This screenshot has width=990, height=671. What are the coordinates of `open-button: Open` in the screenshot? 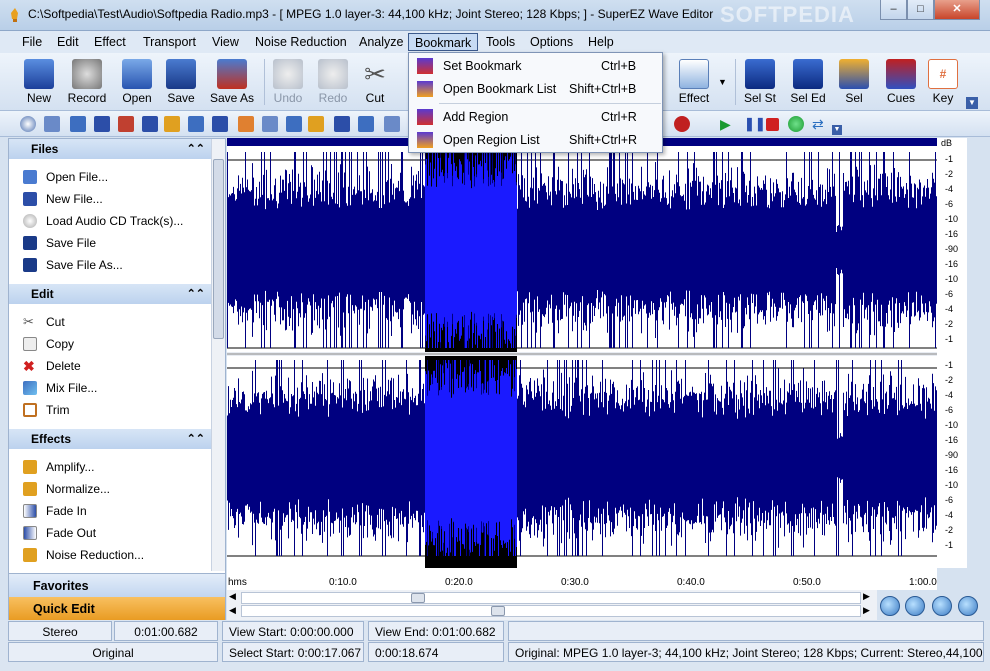 It's located at (137, 82).